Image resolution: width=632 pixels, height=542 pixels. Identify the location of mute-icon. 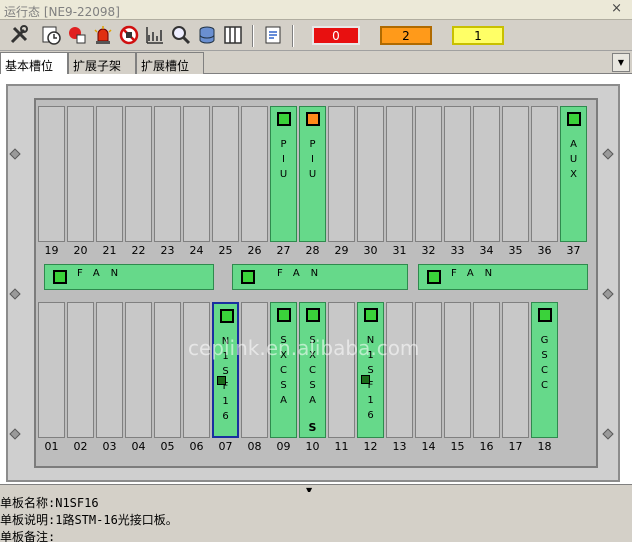
(129, 35).